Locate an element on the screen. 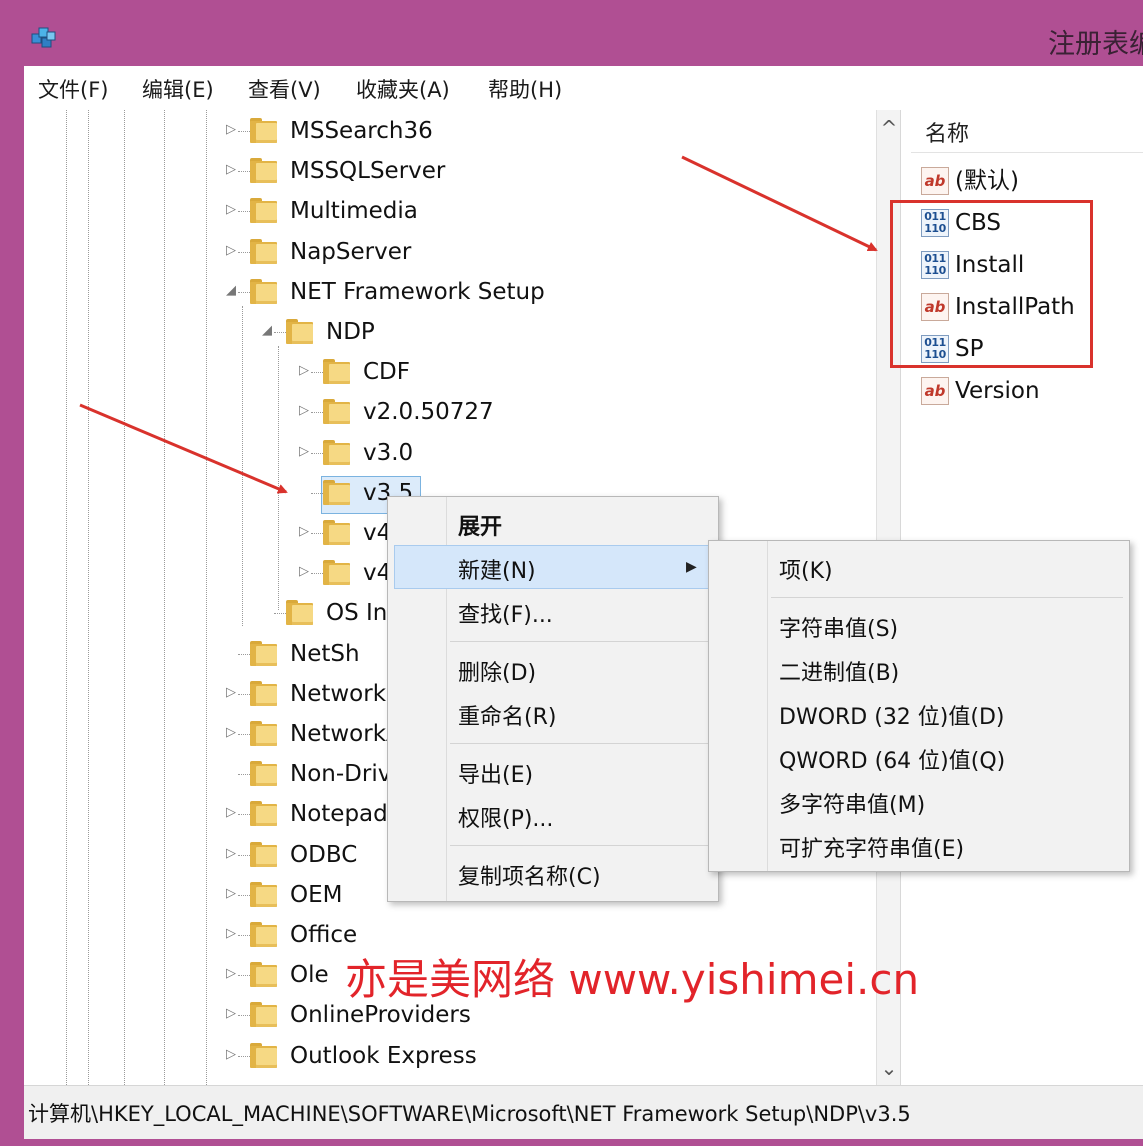 This screenshot has width=1143, height=1146. tree-node: ▷ v2.0.50727 is located at coordinates (581, 413).